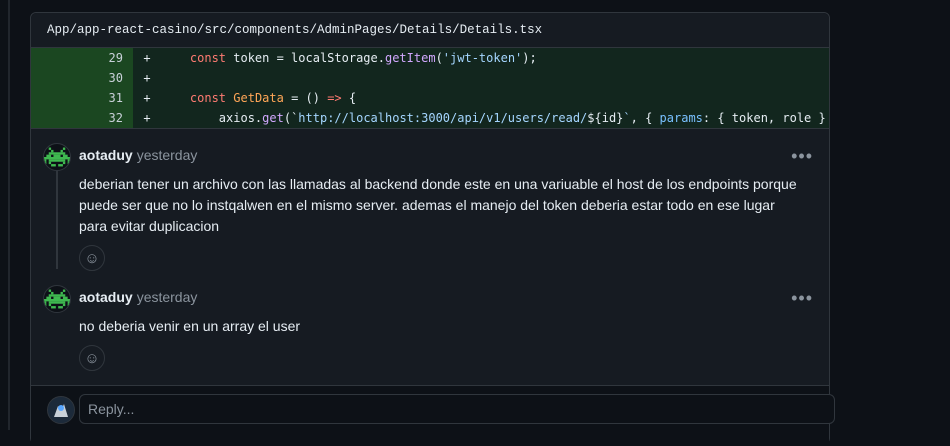  Describe the element at coordinates (349, 98) in the screenshot. I see `code-token: {` at that location.